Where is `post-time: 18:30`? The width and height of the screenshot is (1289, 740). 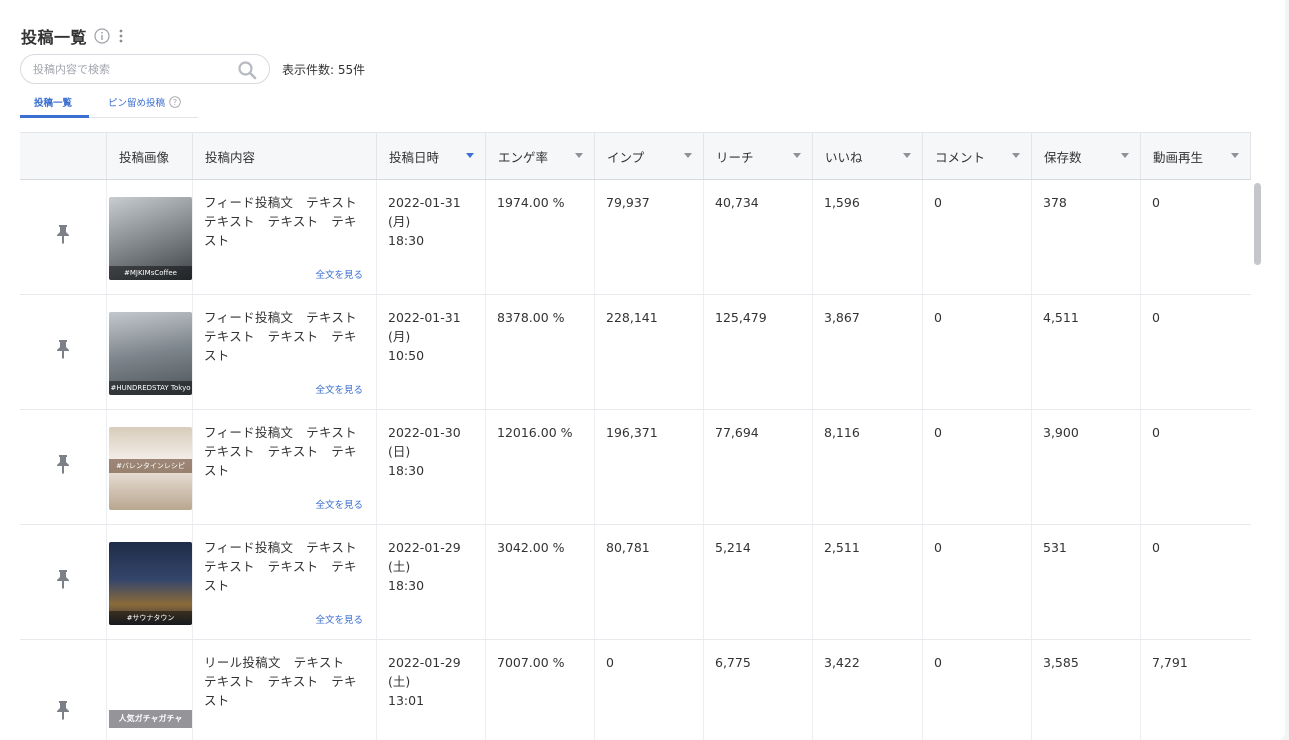
post-time: 18:30 is located at coordinates (406, 585).